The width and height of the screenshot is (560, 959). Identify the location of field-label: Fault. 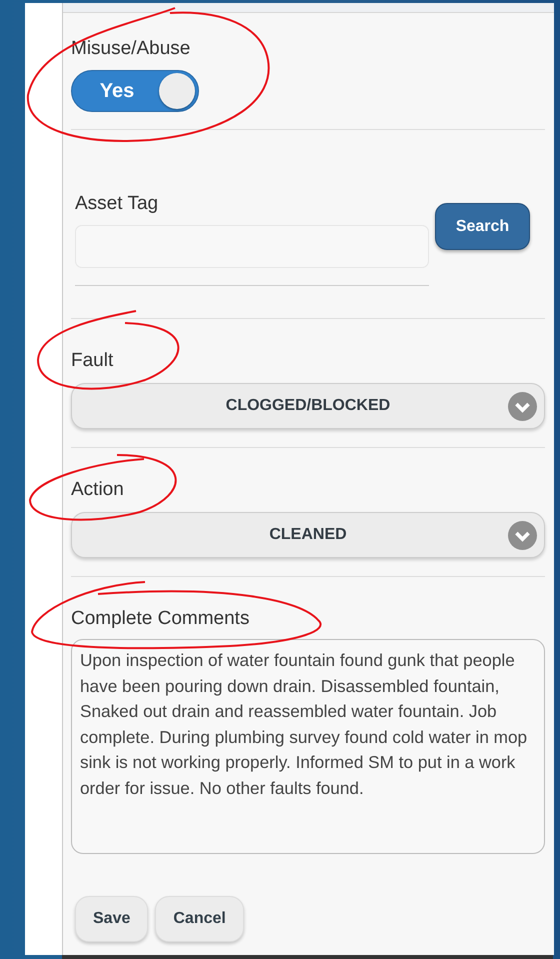
(92, 361).